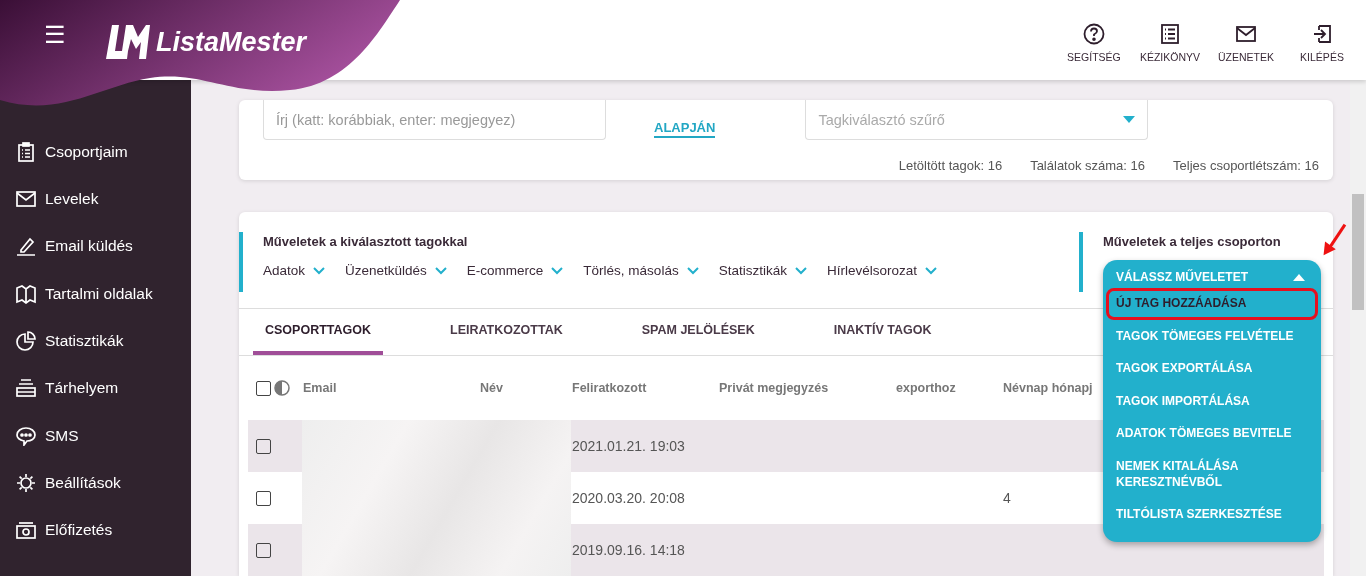  I want to click on header-action-button: KILÉPÉS, so click(1322, 43).